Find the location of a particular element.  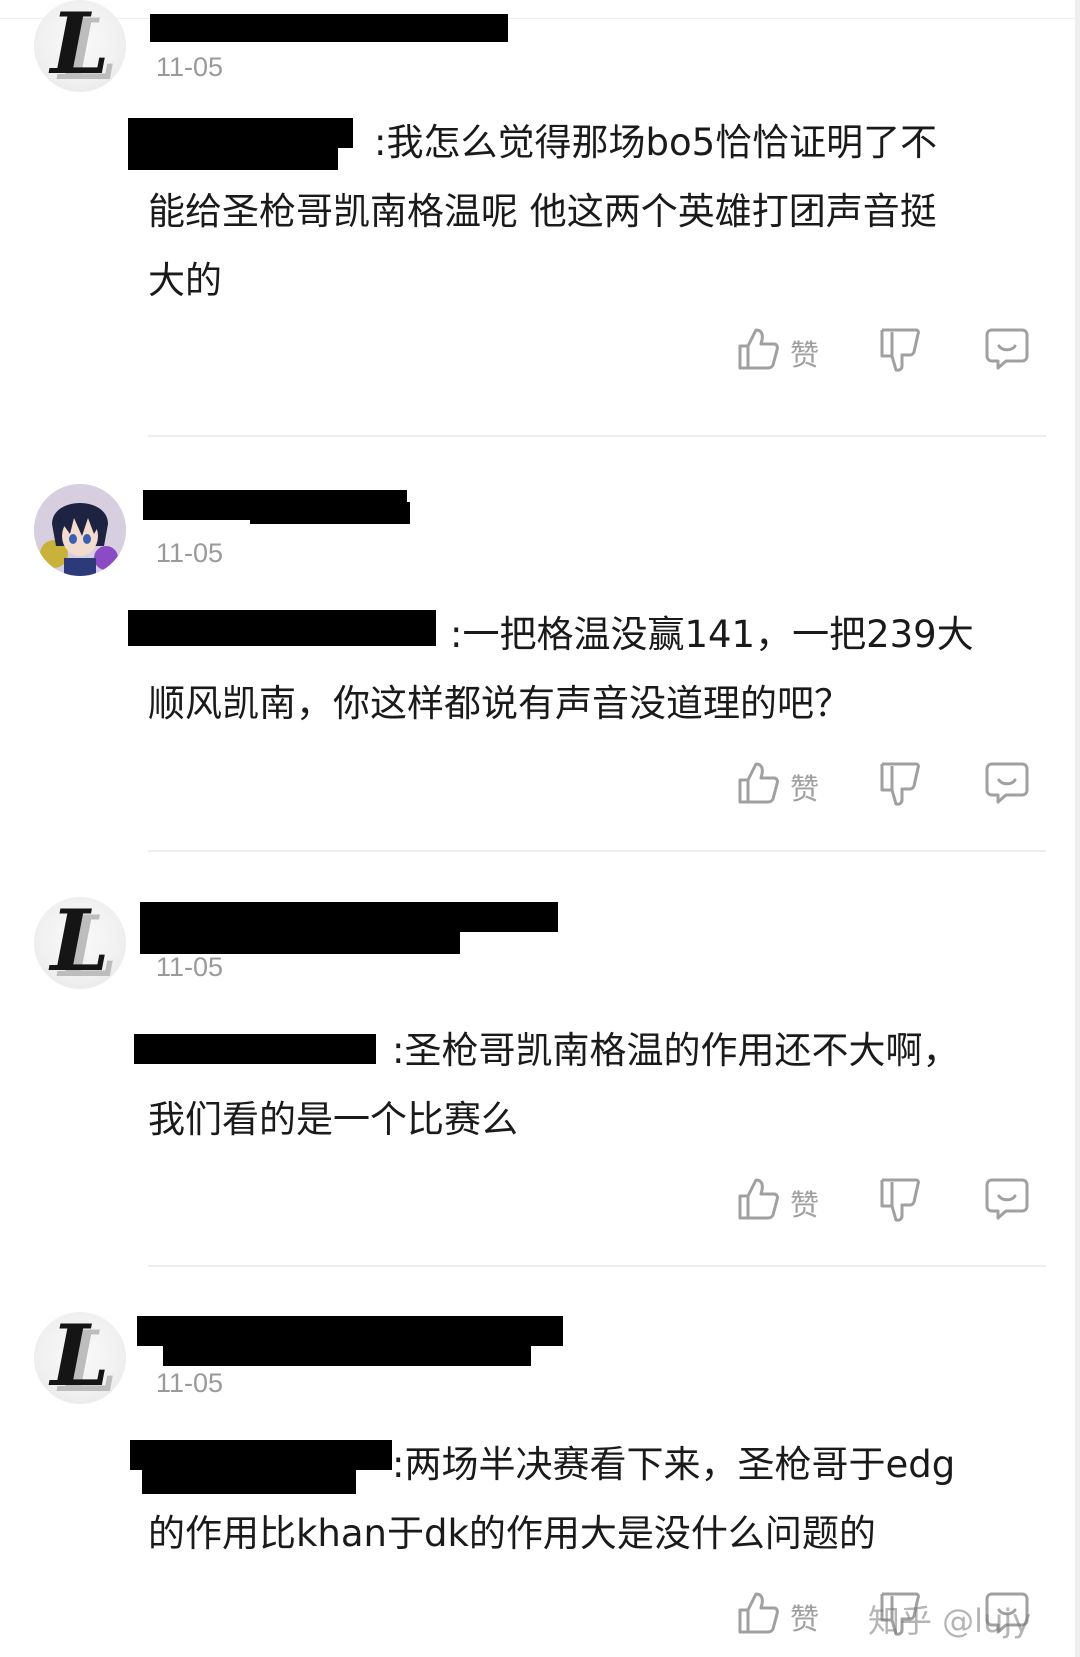

avatar is located at coordinates (80, 530).